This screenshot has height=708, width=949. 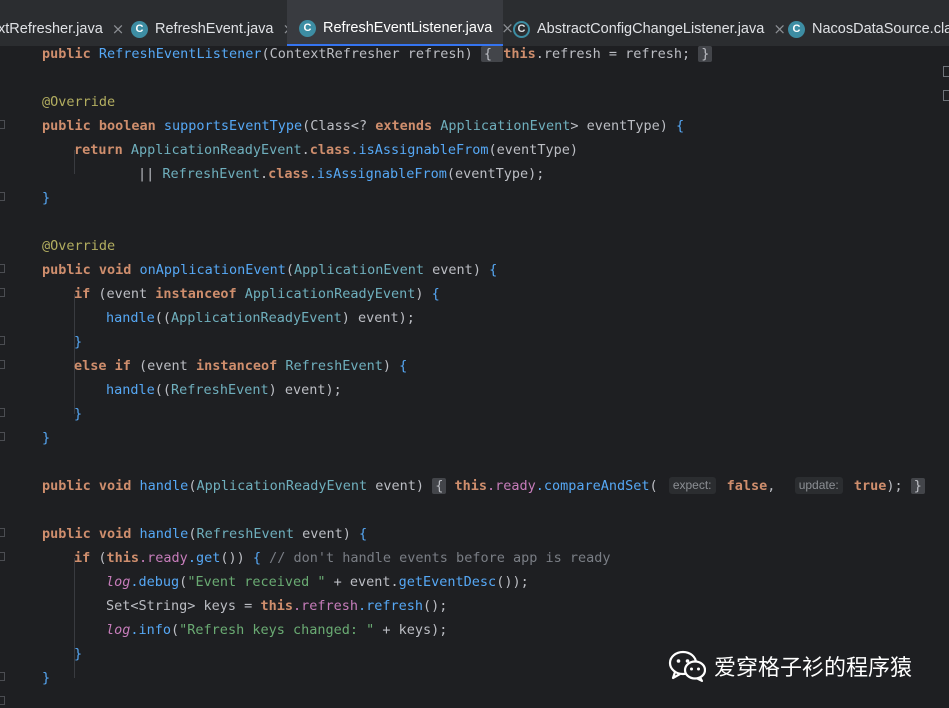 I want to click on code-token: (eventType);, so click(x=495, y=174).